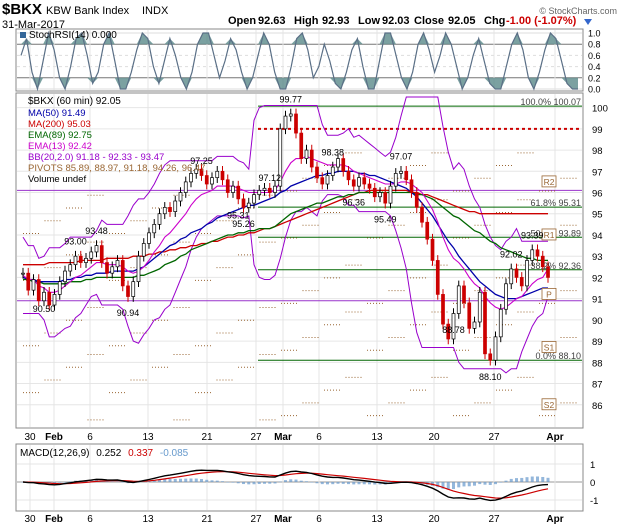 The image size is (620, 531). I want to click on x-tick-label-bottom: 20, so click(434, 519).